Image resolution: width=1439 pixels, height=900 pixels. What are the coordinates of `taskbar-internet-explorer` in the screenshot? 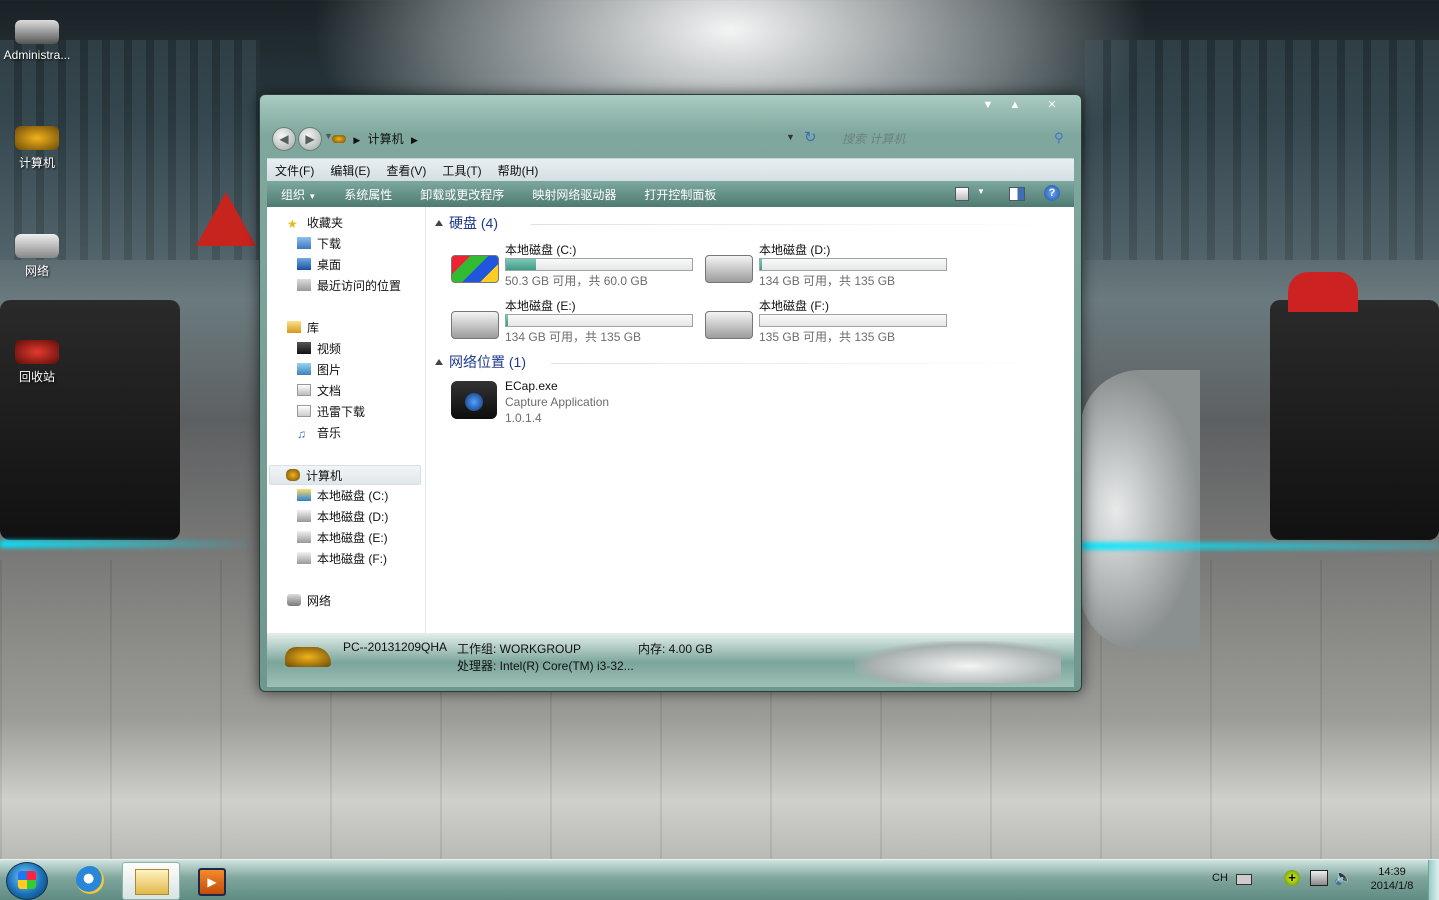 It's located at (90, 880).